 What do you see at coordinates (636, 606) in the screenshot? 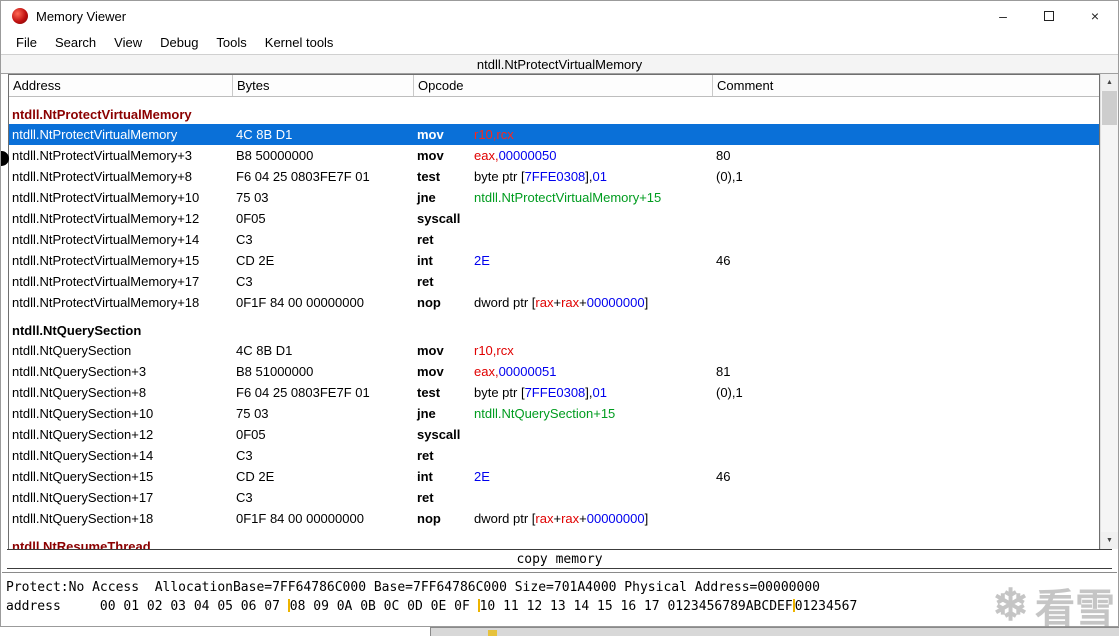
I see `hex-header-segment: 10 11 12 13 14 15 16 17 0123456789ABCDEF` at bounding box center [636, 606].